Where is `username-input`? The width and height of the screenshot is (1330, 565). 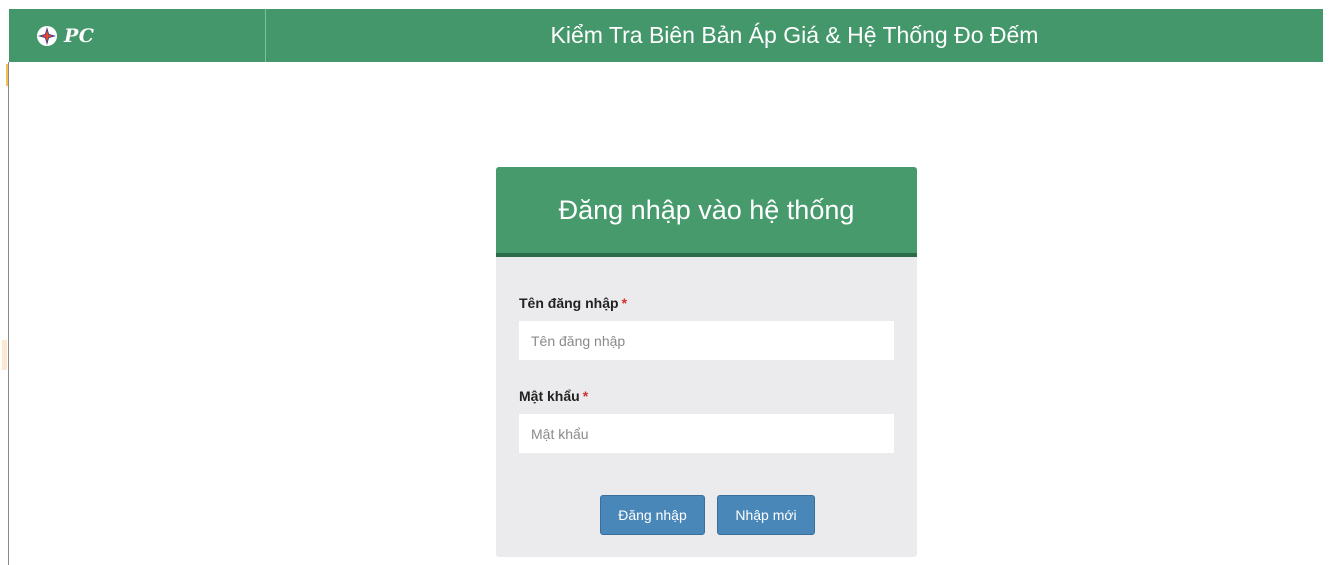
username-input is located at coordinates (706, 340).